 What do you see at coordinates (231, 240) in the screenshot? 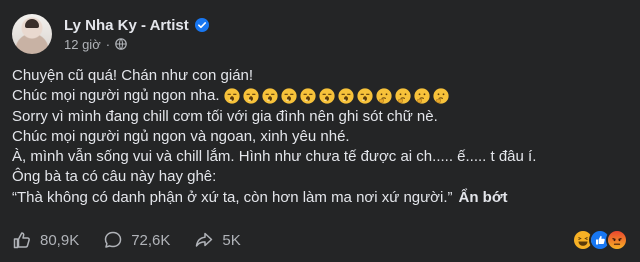
I see `share-count: 5K` at bounding box center [231, 240].